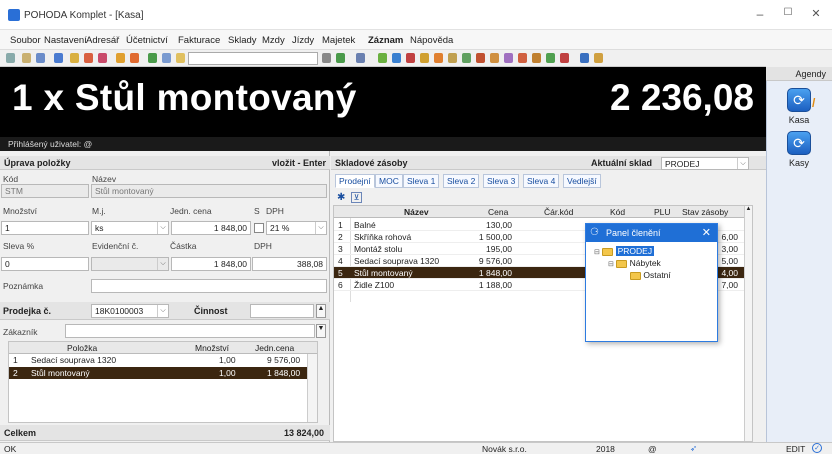  What do you see at coordinates (558, 212) in the screenshot?
I see `col-car-kod: Čár.kód` at bounding box center [558, 212].